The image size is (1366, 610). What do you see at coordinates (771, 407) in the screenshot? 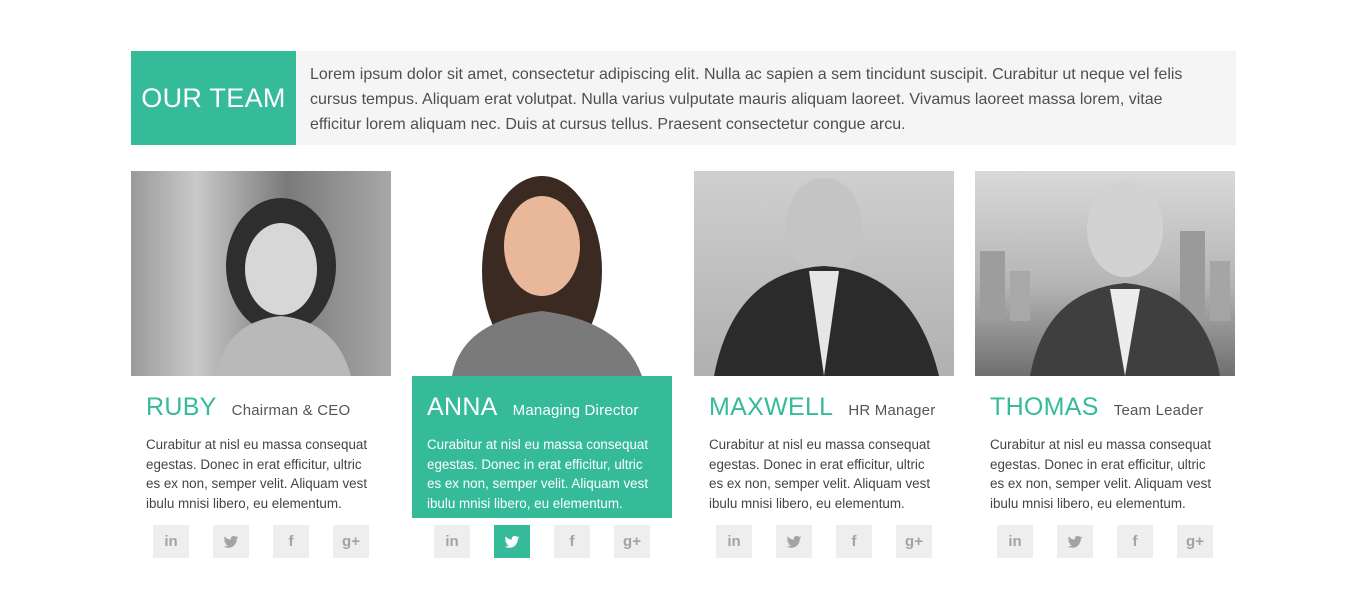
I see `member-name: MAXWELL` at bounding box center [771, 407].